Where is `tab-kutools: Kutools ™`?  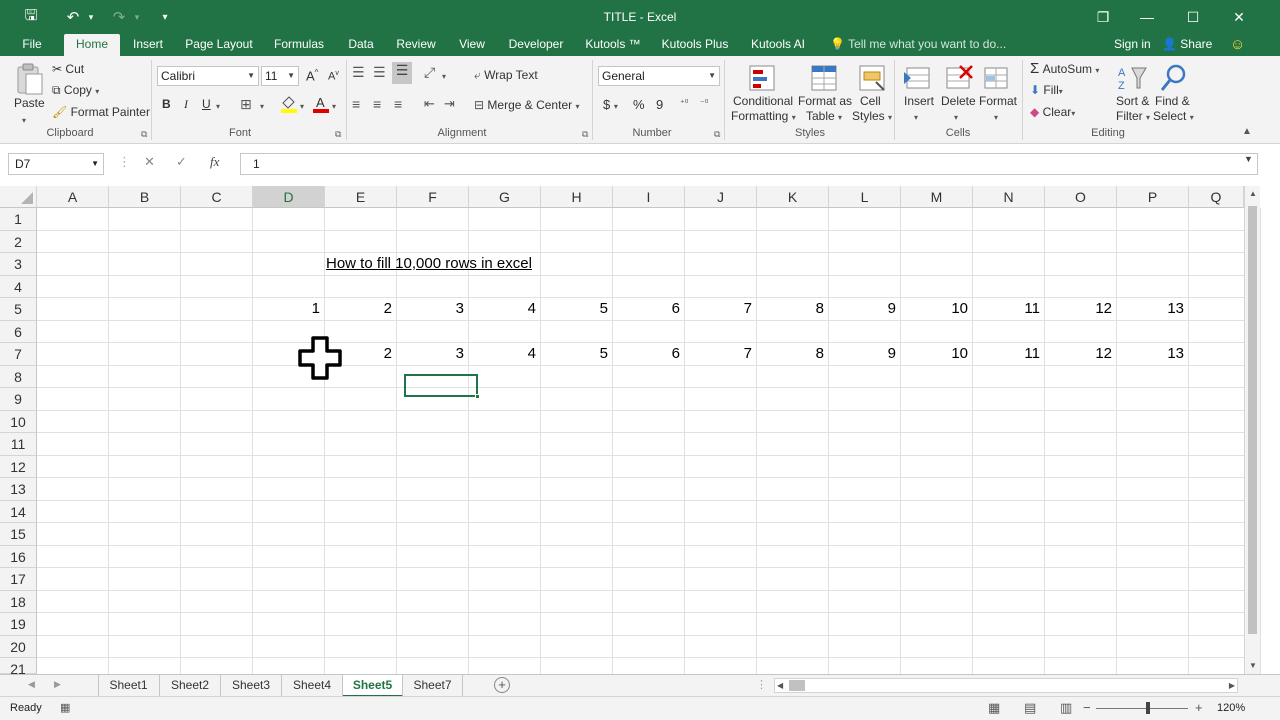
tab-kutools: Kutools ™ is located at coordinates (613, 45).